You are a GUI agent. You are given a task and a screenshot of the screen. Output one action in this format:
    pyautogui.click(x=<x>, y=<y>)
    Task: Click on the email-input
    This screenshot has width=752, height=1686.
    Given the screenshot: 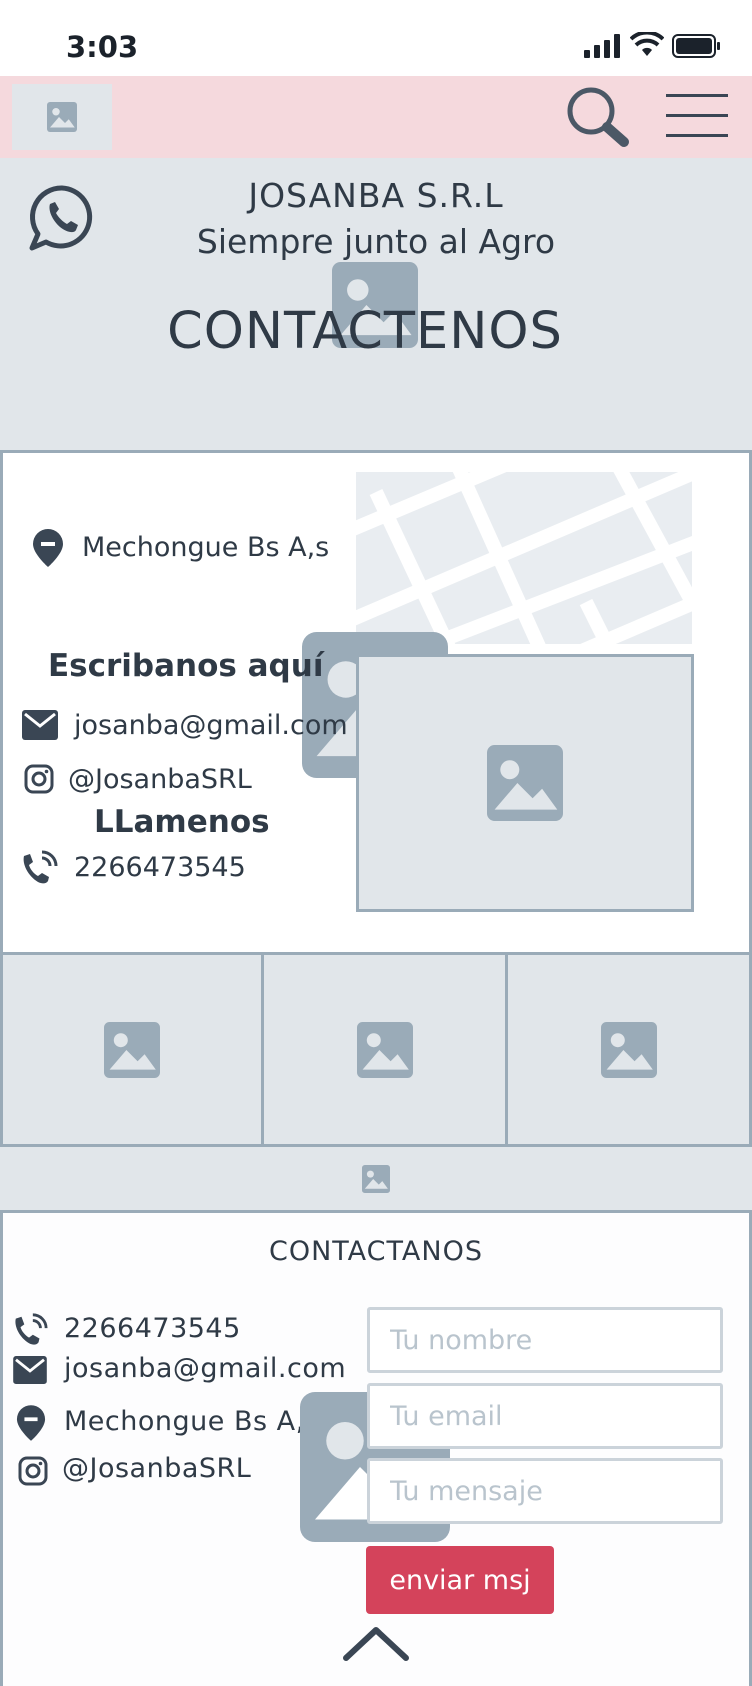 What is the action you would take?
    pyautogui.click(x=545, y=1416)
    